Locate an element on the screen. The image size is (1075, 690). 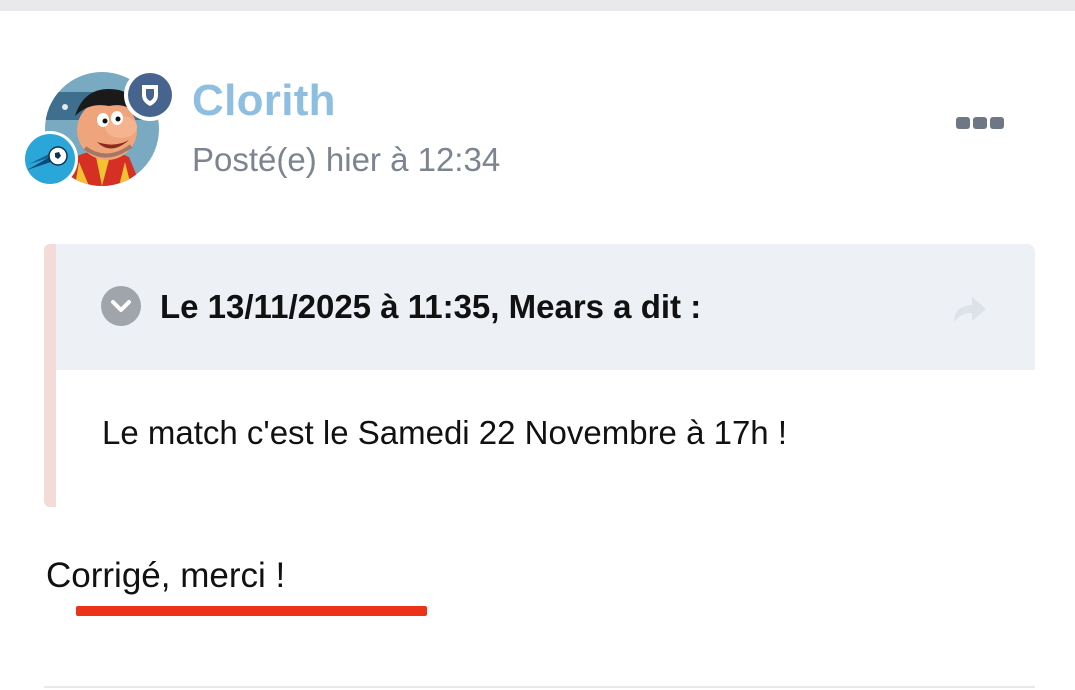
moderator-badge is located at coordinates (150, 95).